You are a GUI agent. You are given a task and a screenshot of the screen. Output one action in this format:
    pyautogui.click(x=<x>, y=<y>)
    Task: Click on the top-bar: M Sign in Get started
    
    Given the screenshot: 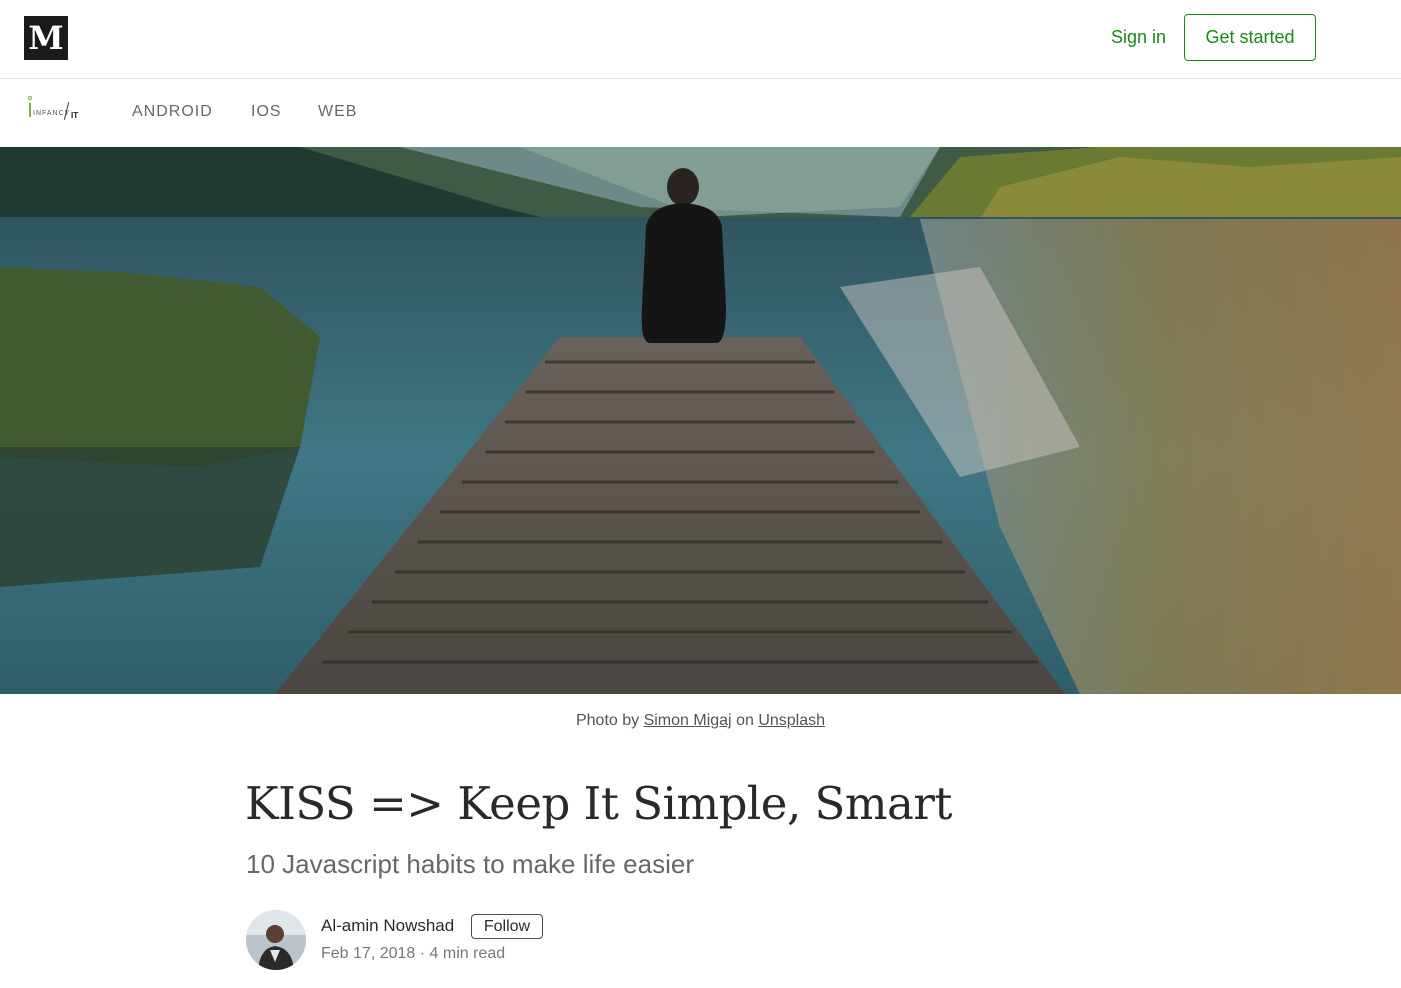 What is the action you would take?
    pyautogui.click(x=700, y=39)
    